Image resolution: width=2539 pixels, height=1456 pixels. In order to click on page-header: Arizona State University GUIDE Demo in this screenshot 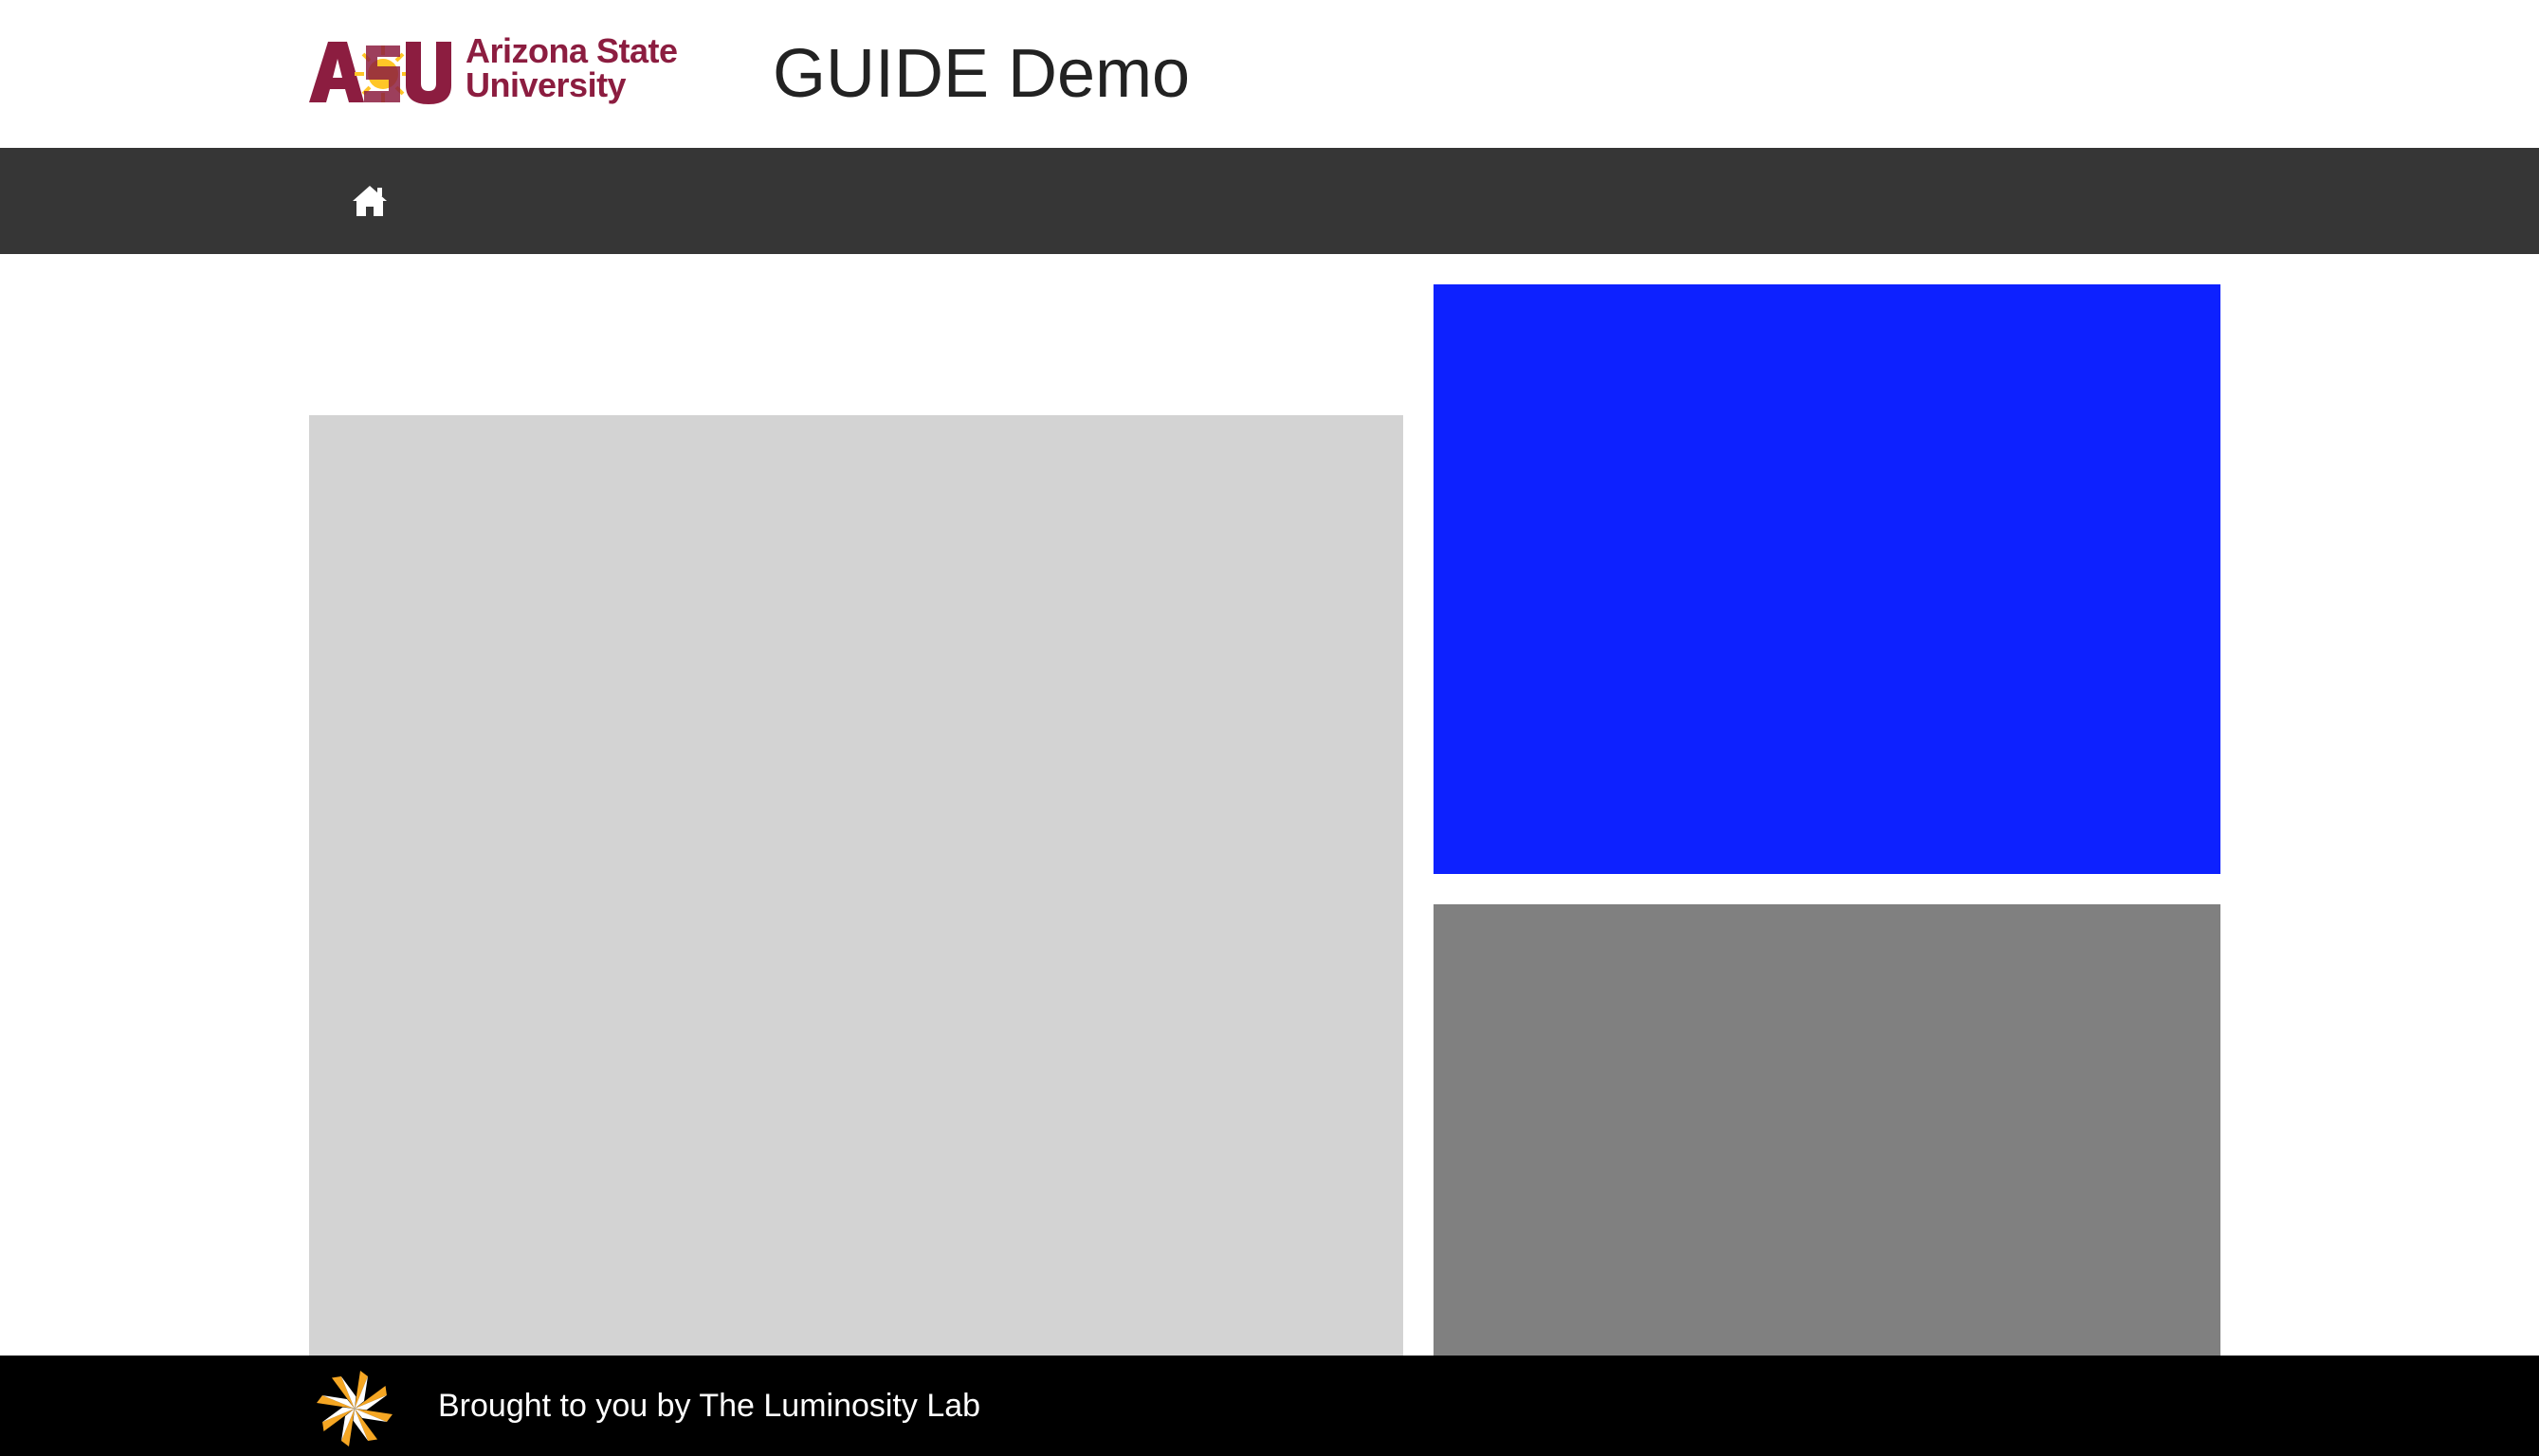, I will do `click(1269, 74)`.